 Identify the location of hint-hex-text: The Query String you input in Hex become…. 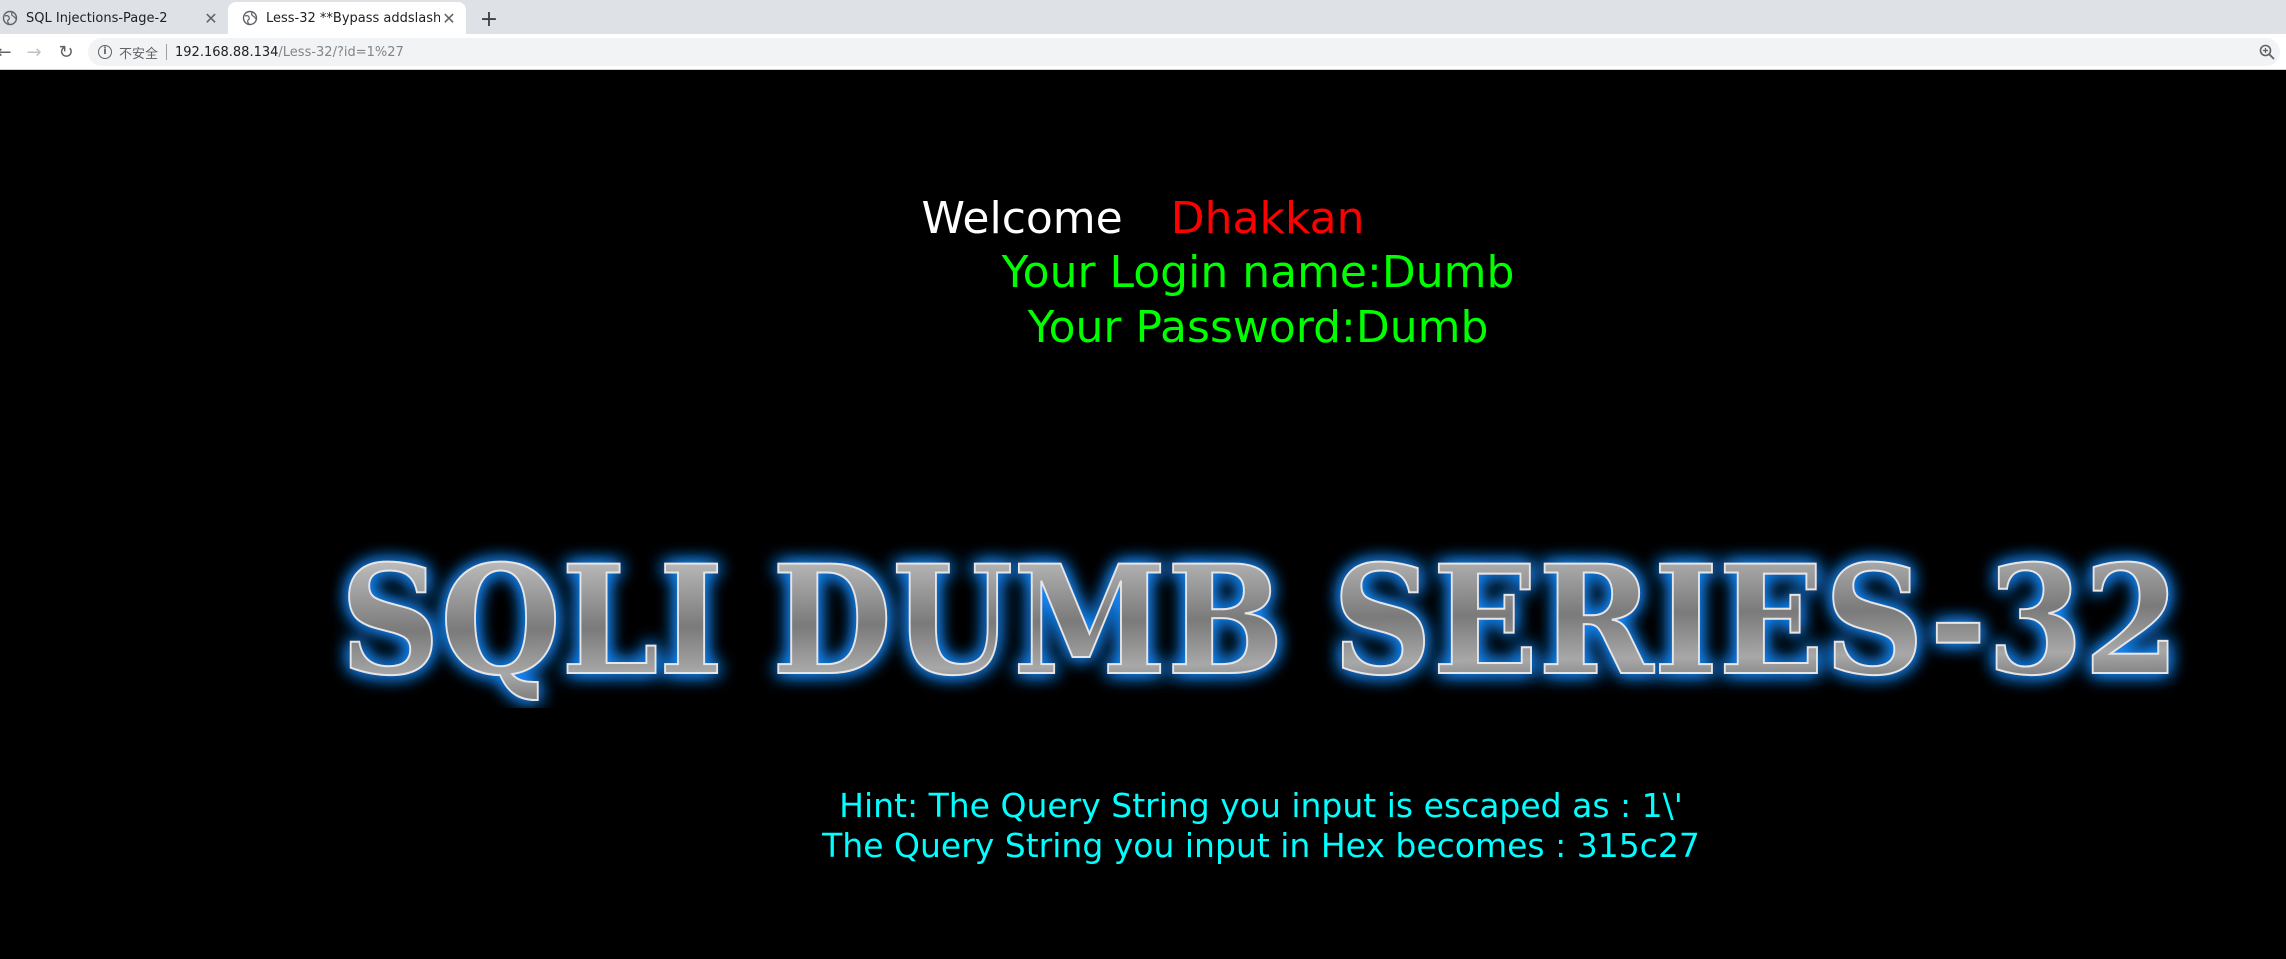
(1261, 845).